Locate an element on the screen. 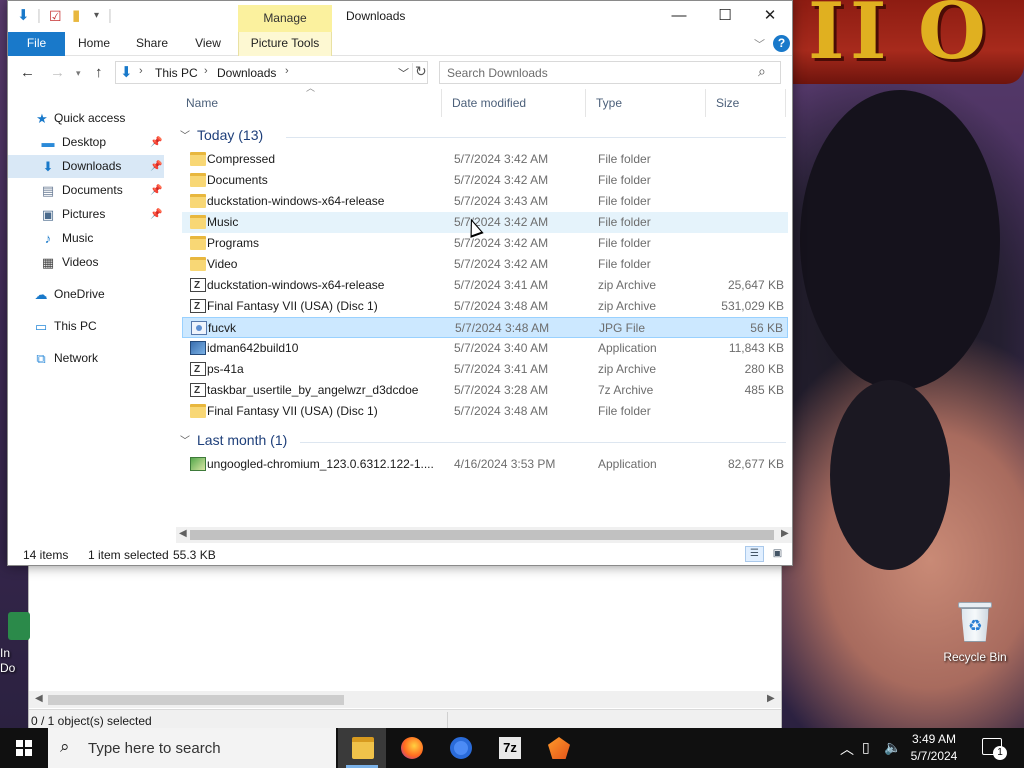 The image size is (1024, 768). group-header-last-month: ﹀ Last month (1) is located at coordinates (482, 441).